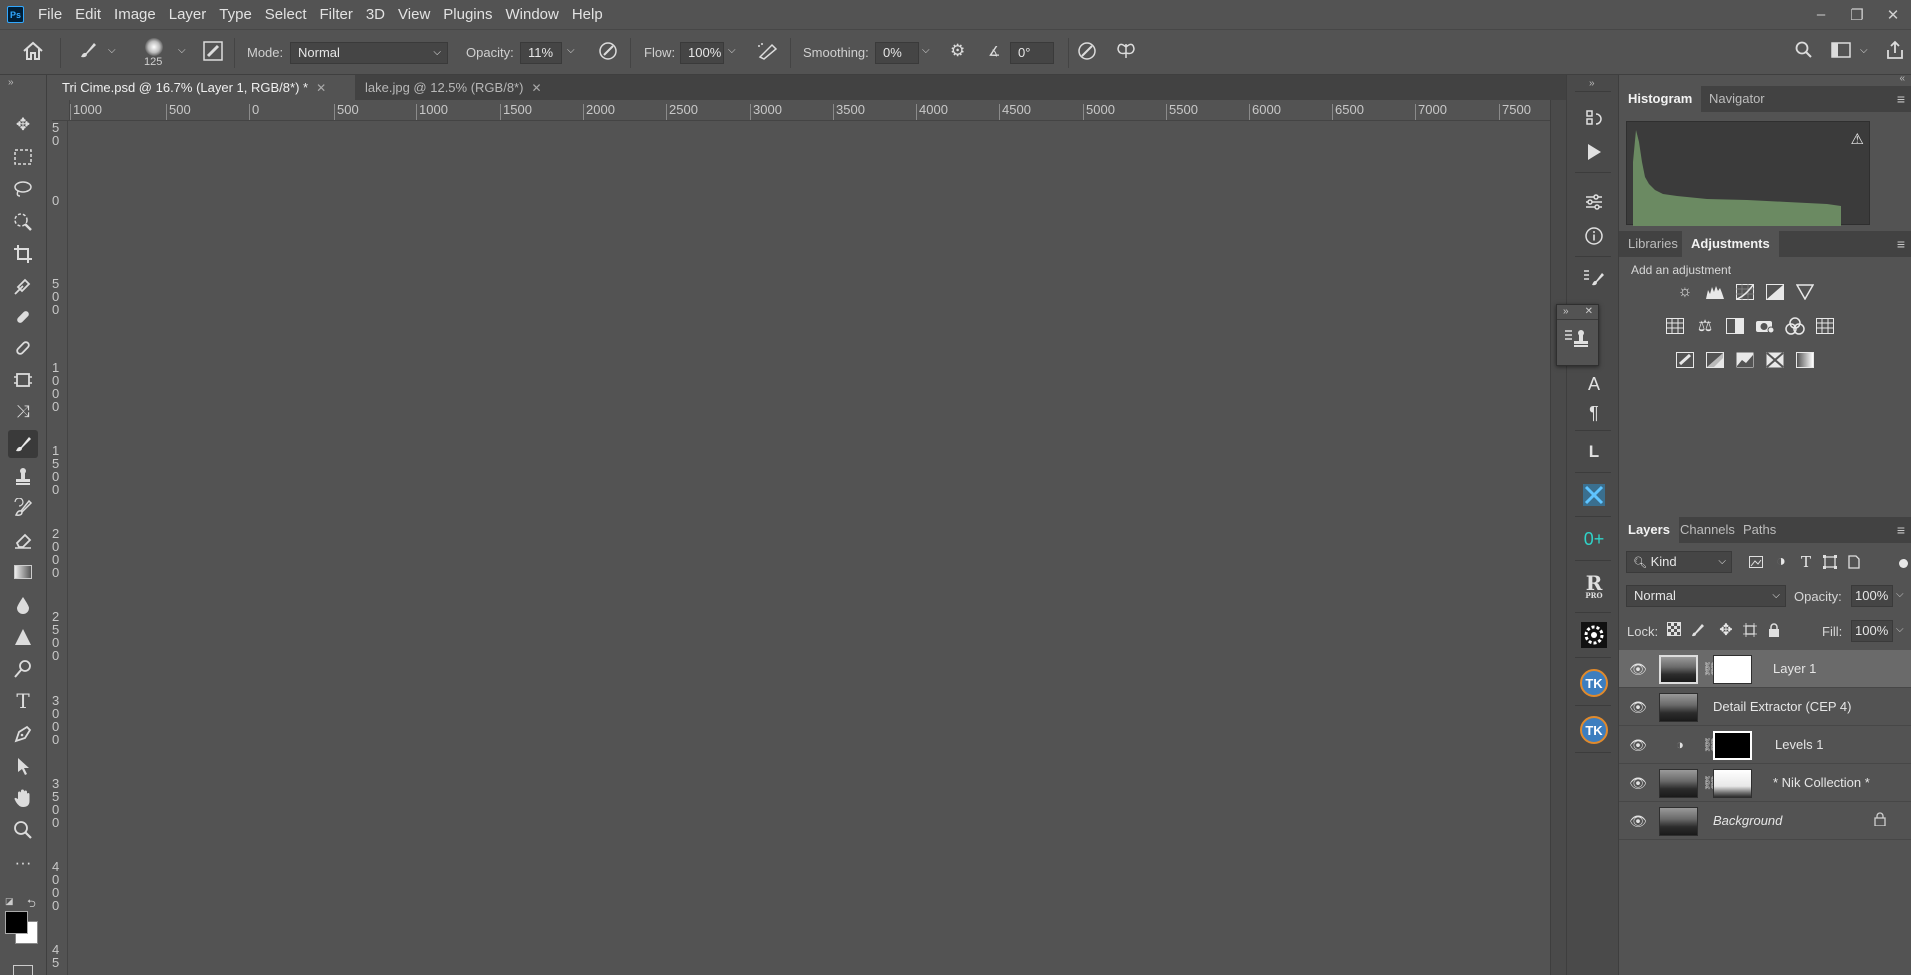 The height and width of the screenshot is (975, 1911). What do you see at coordinates (23, 254) in the screenshot?
I see `crop-tool-icon` at bounding box center [23, 254].